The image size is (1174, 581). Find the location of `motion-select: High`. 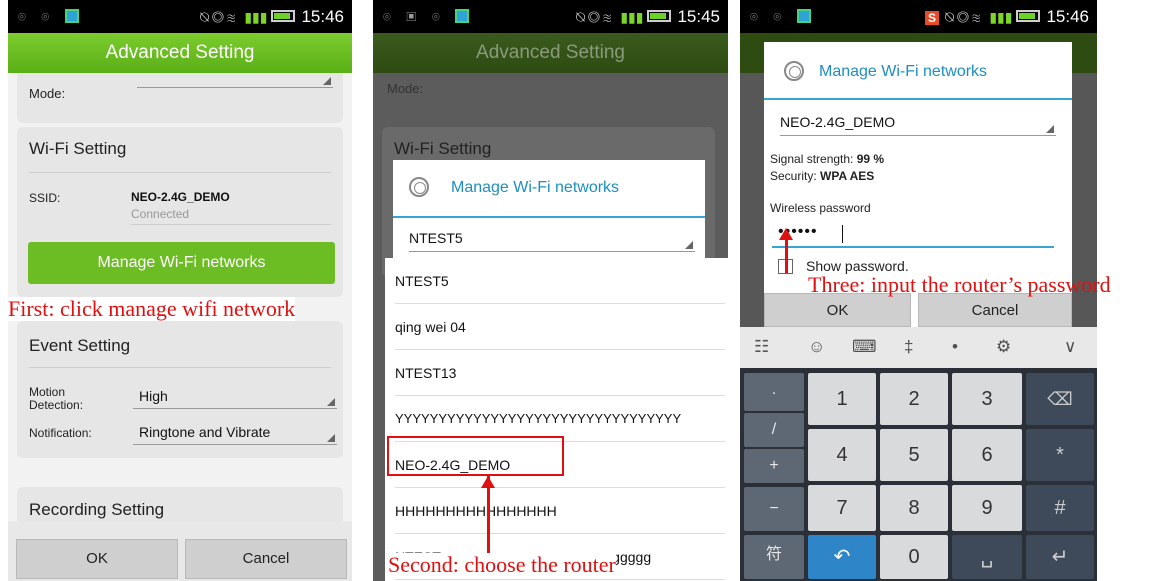

motion-select: High is located at coordinates (235, 396).